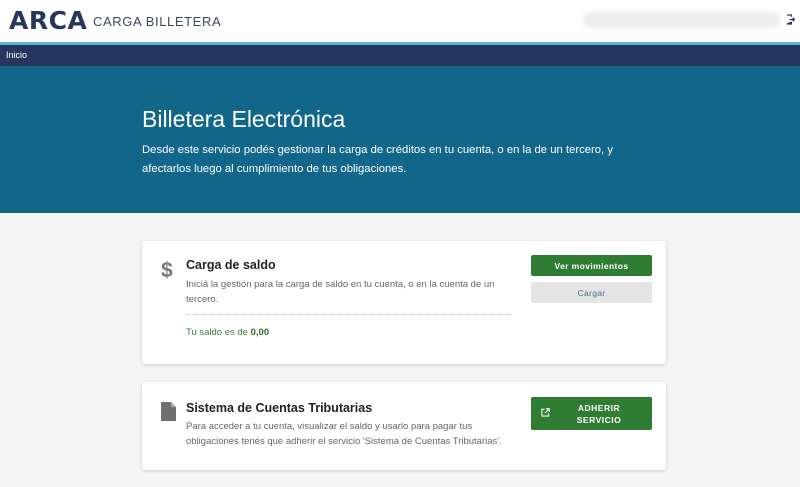  Describe the element at coordinates (244, 119) in the screenshot. I see `page-title: Billetera Electrónica` at that location.